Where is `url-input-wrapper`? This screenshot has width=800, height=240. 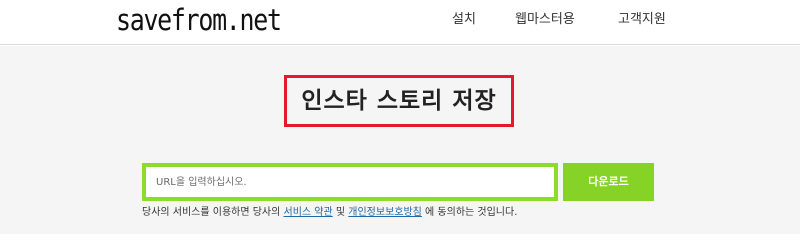
url-input-wrapper is located at coordinates (350, 182).